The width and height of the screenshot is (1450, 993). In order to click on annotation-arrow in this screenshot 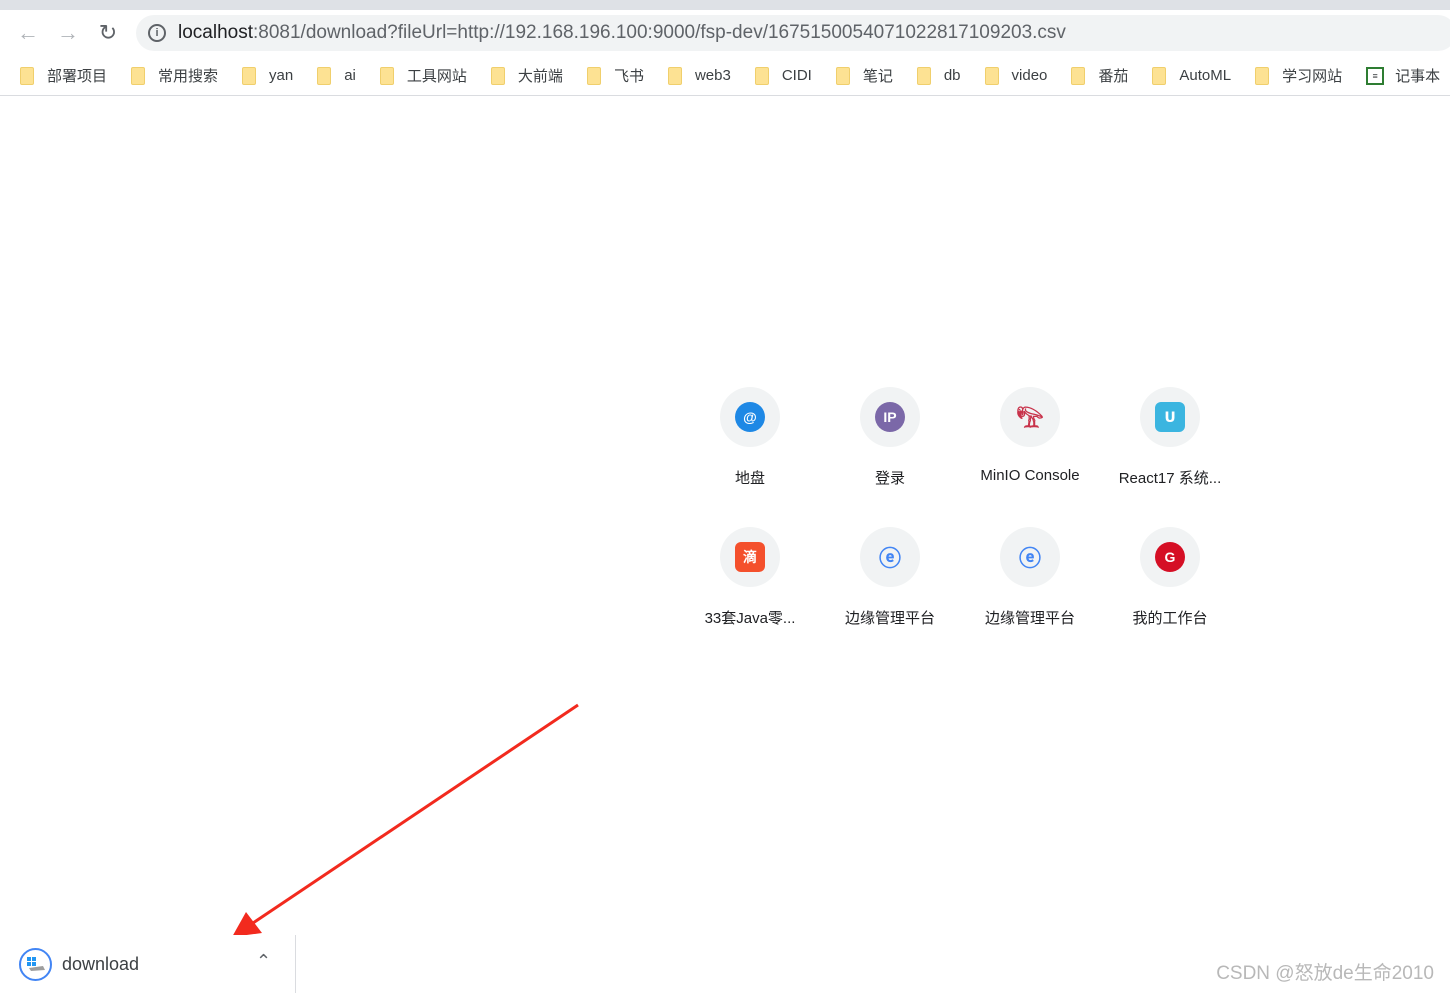, I will do `click(405, 820)`.